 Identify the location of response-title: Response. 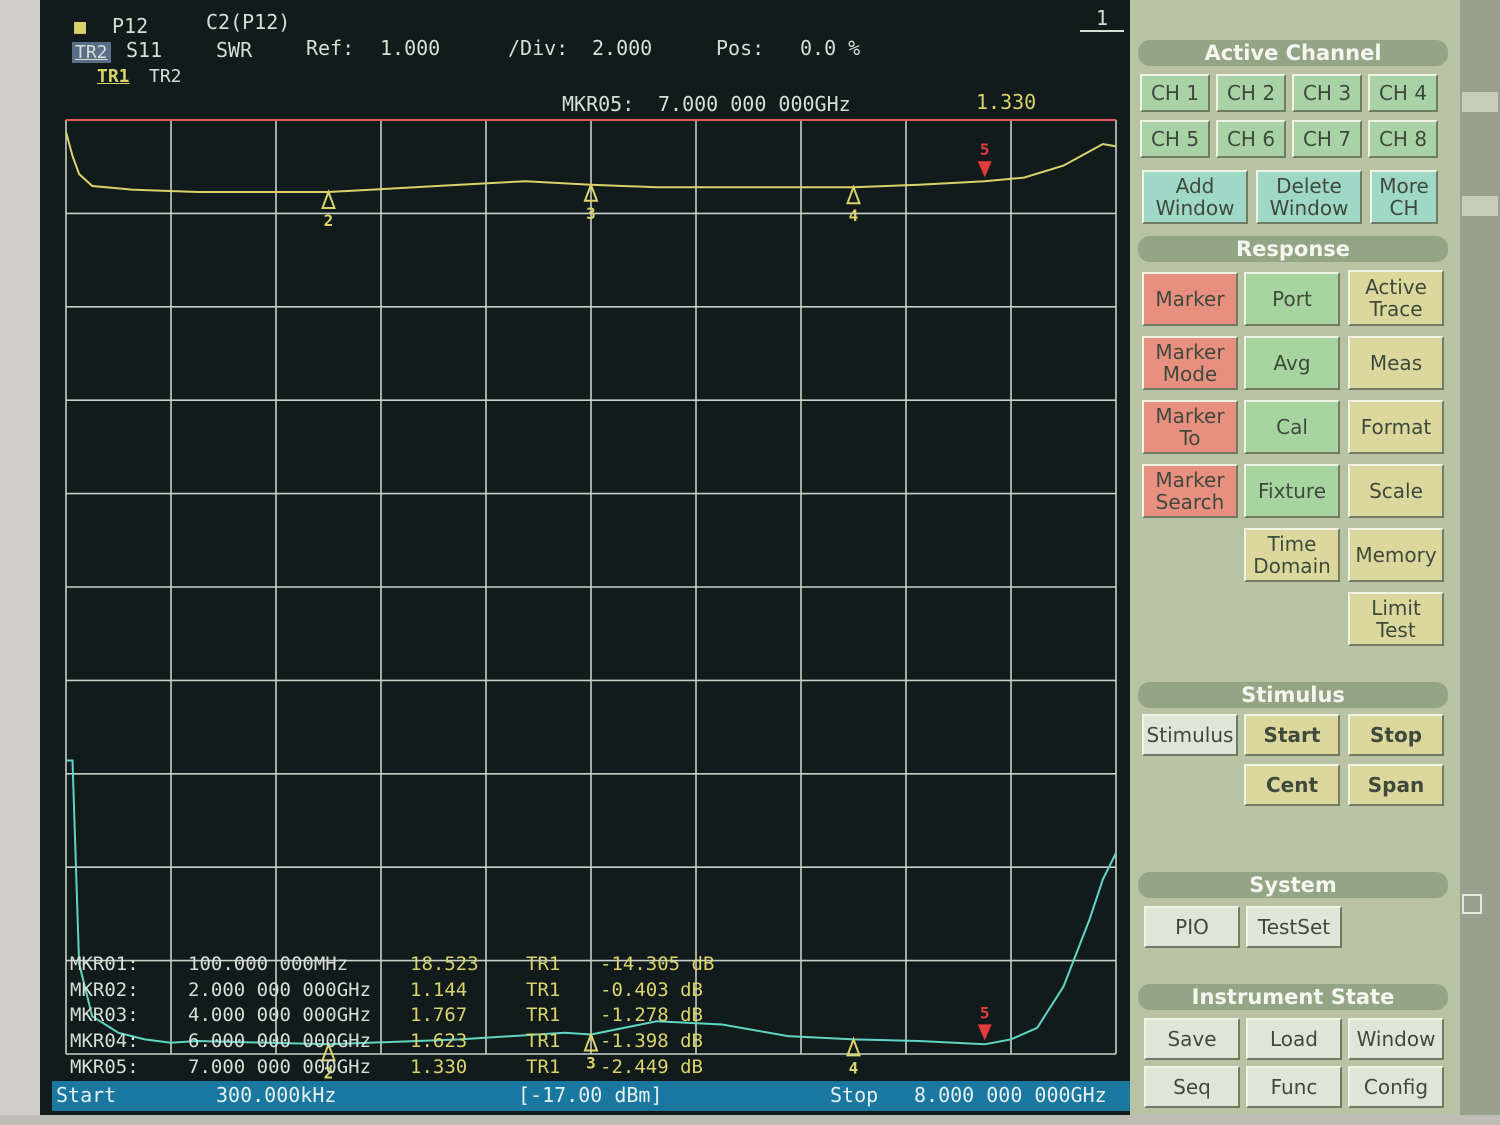
(1293, 249).